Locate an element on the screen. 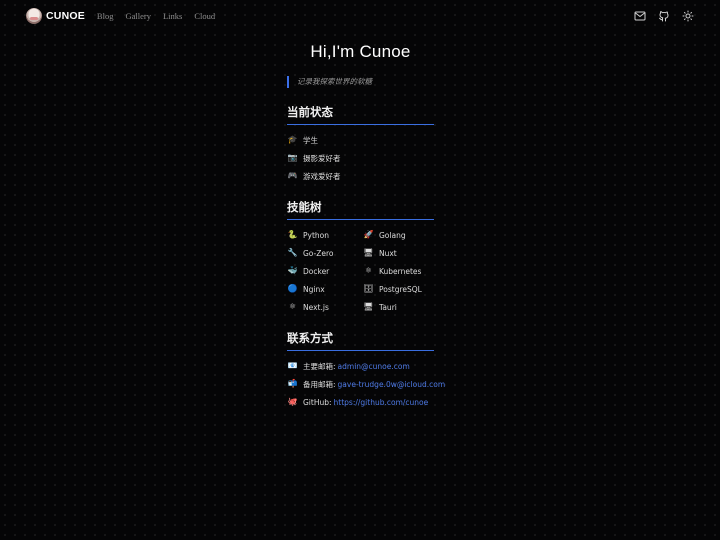 Image resolution: width=720 pixels, height=540 pixels. status-item: 🎓 学生 is located at coordinates (302, 140).